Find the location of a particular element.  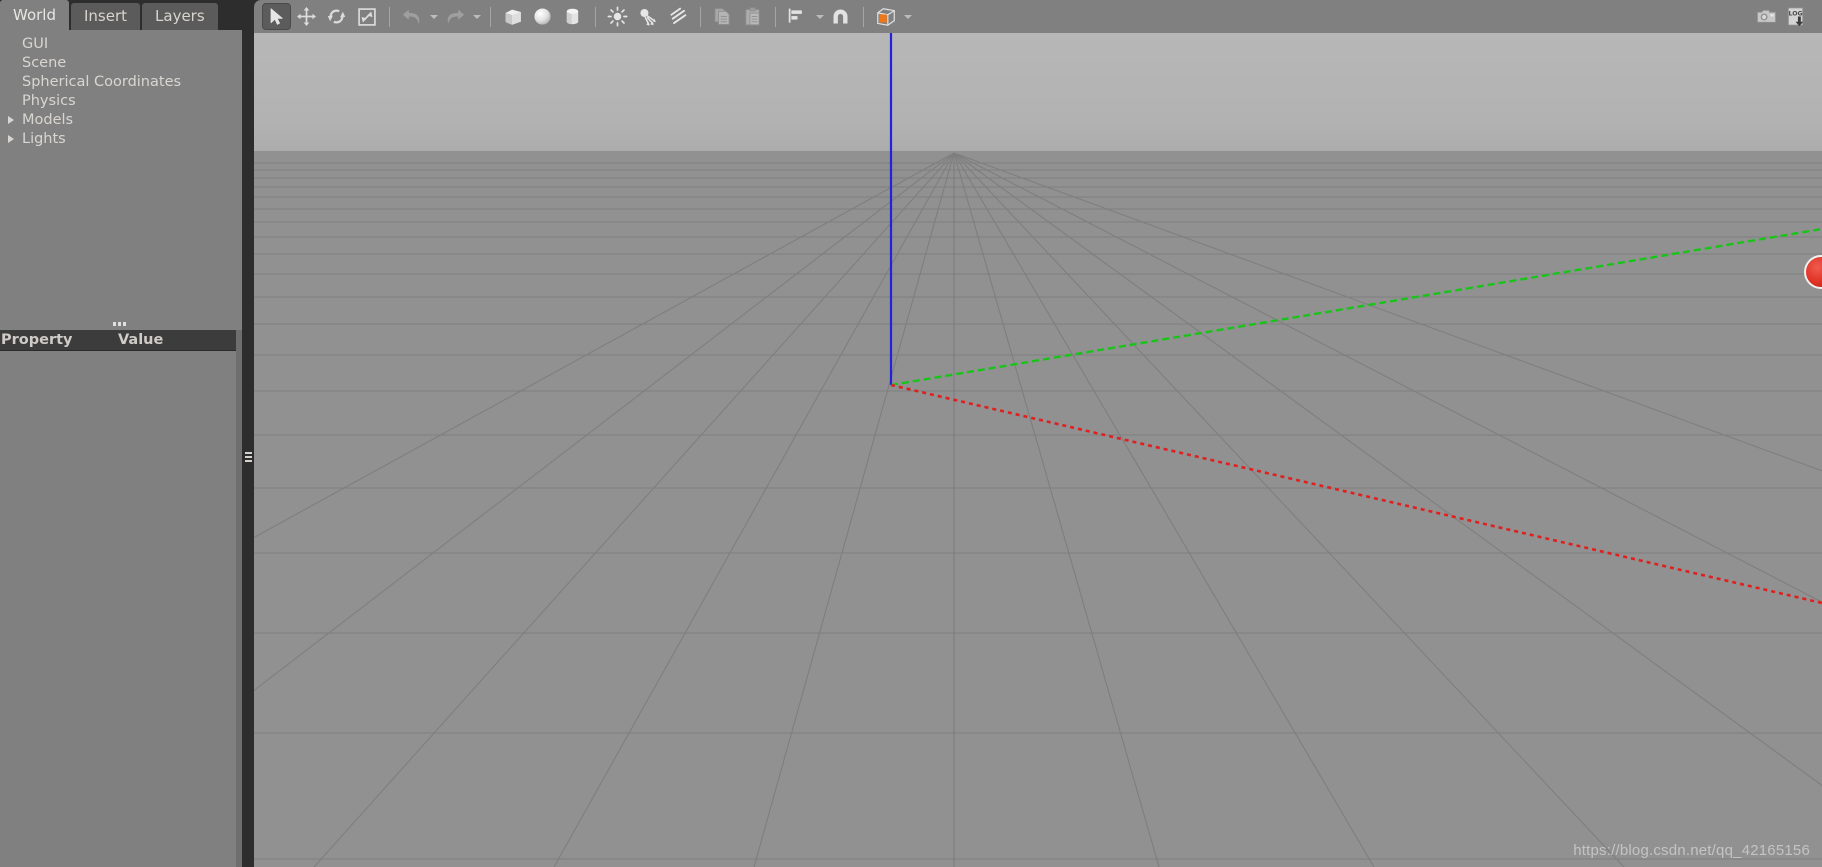

tab-layers: Layers is located at coordinates (180, 16).